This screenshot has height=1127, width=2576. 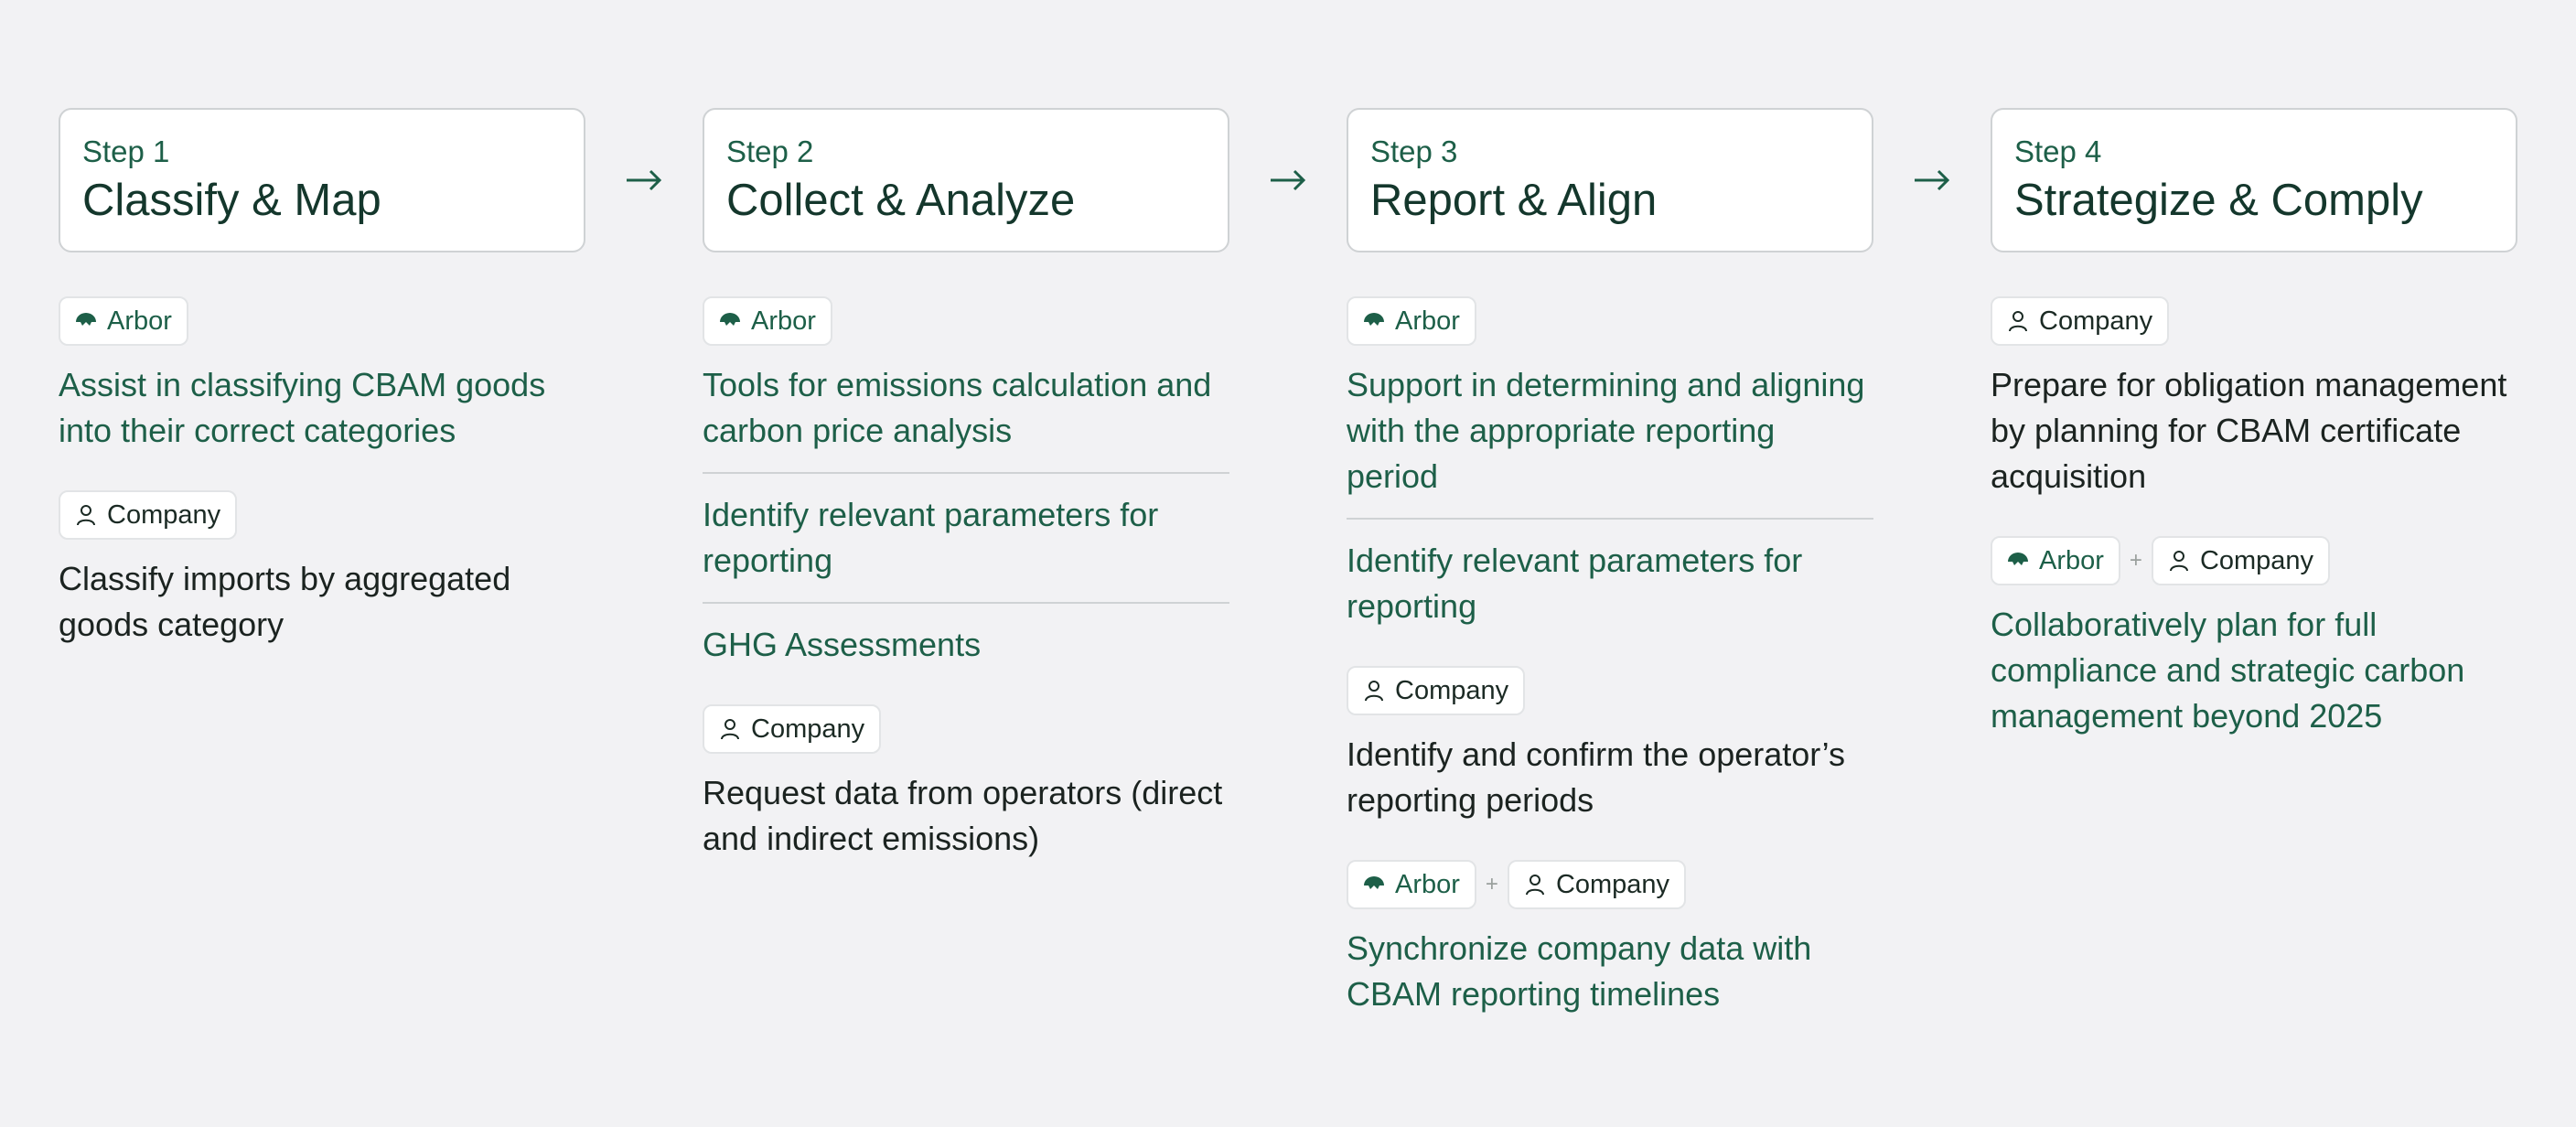 I want to click on step-2-group-1-tags: Arbor, so click(x=966, y=321).